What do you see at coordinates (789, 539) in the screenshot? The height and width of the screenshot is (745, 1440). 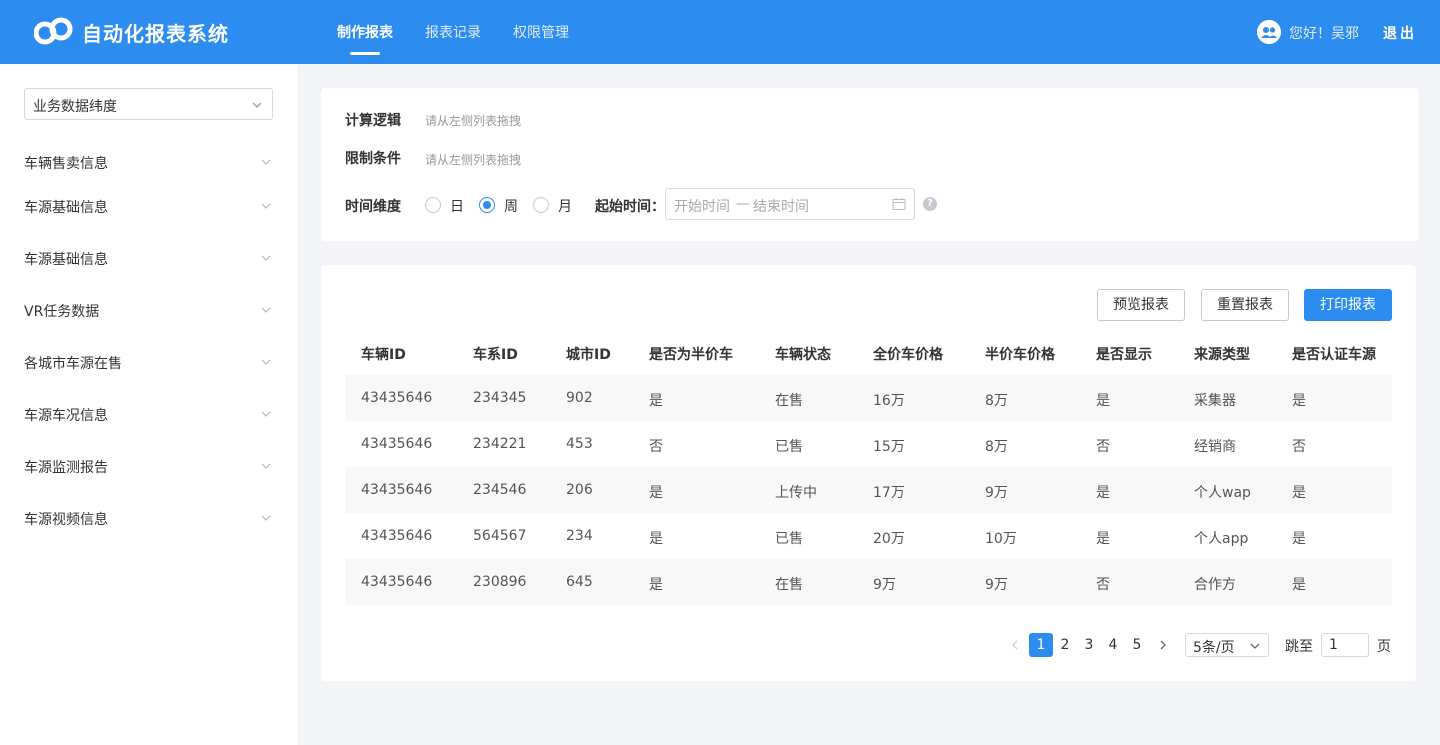 I see `cell-status: 已售` at bounding box center [789, 539].